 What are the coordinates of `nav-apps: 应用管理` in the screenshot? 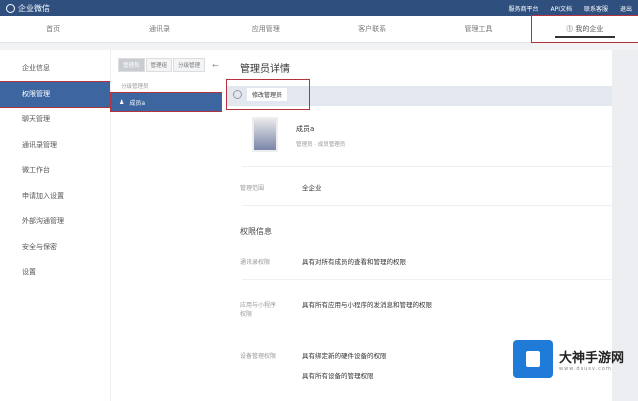 It's located at (266, 29).